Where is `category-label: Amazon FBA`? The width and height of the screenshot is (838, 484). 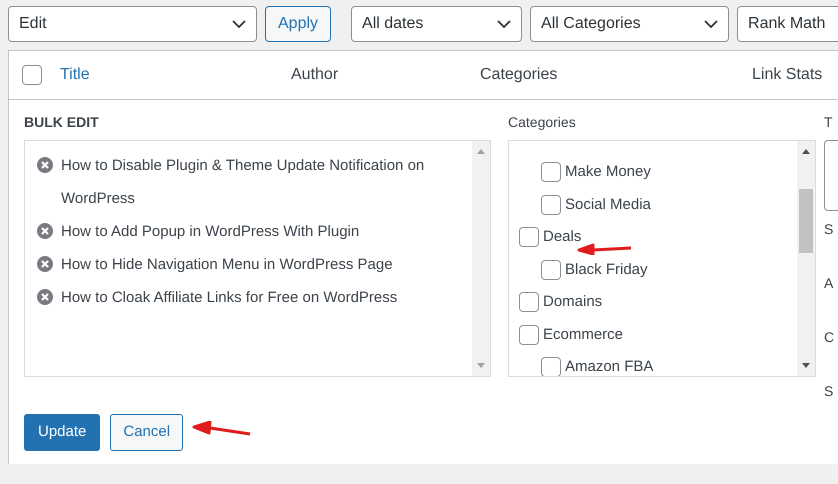
category-label: Amazon FBA is located at coordinates (609, 366).